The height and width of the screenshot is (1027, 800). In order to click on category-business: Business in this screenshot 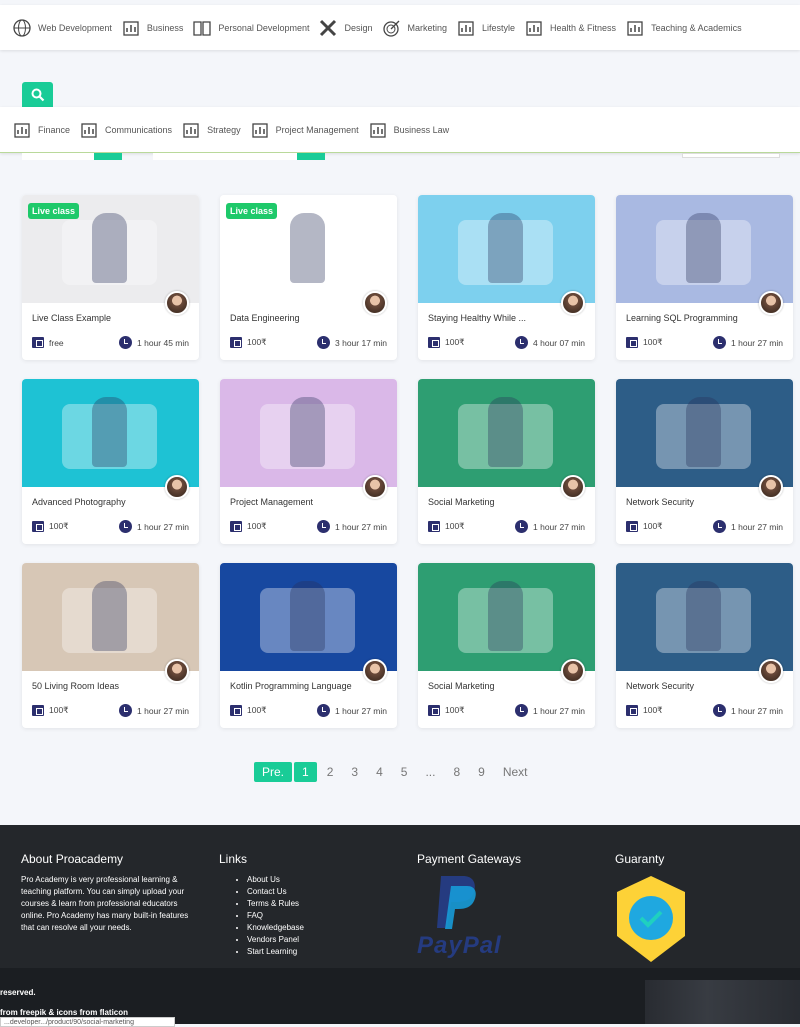, I will do `click(152, 28)`.